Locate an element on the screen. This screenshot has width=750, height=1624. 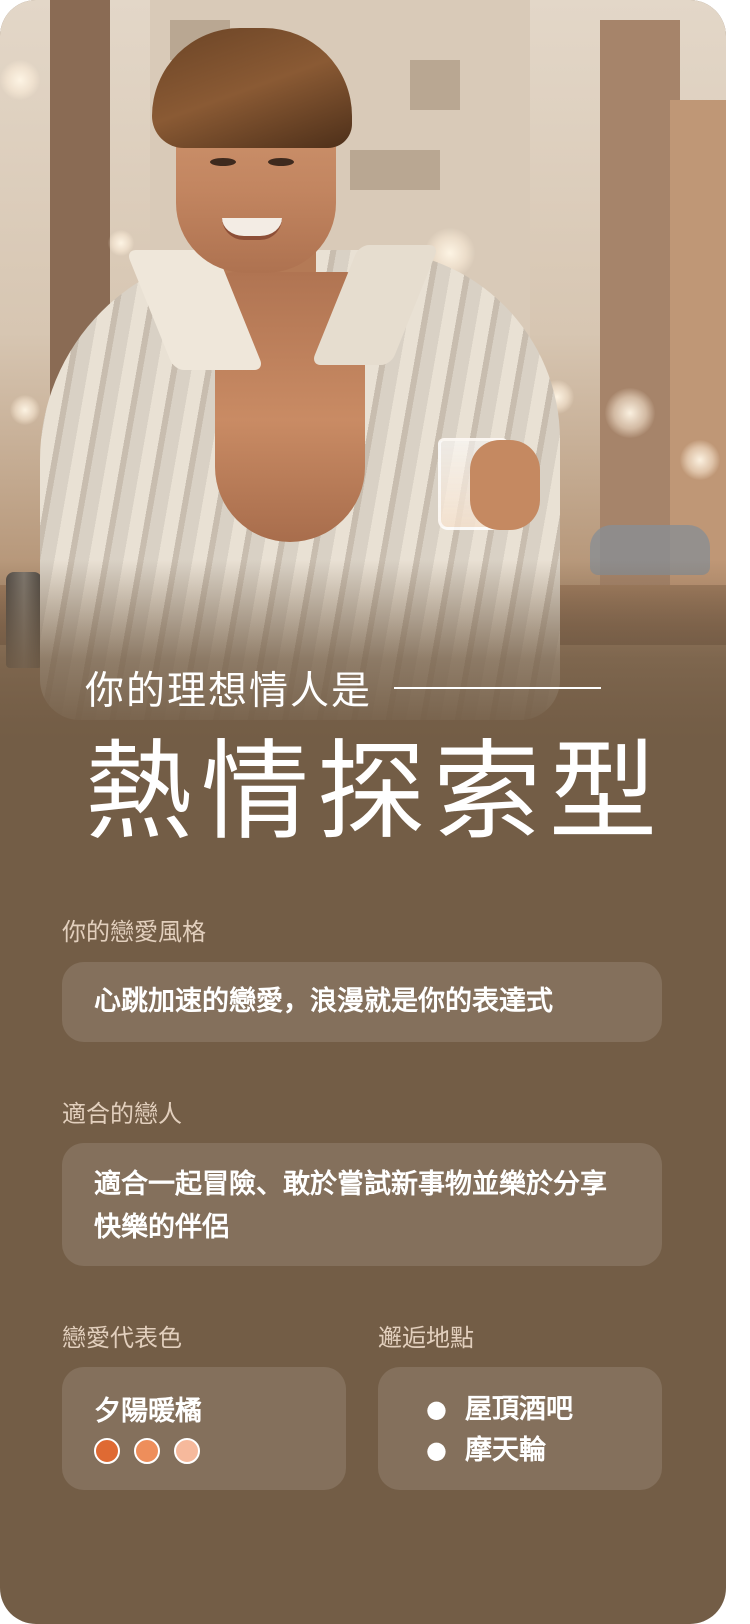
list-item: ● 摩天輪 is located at coordinates (520, 1450).